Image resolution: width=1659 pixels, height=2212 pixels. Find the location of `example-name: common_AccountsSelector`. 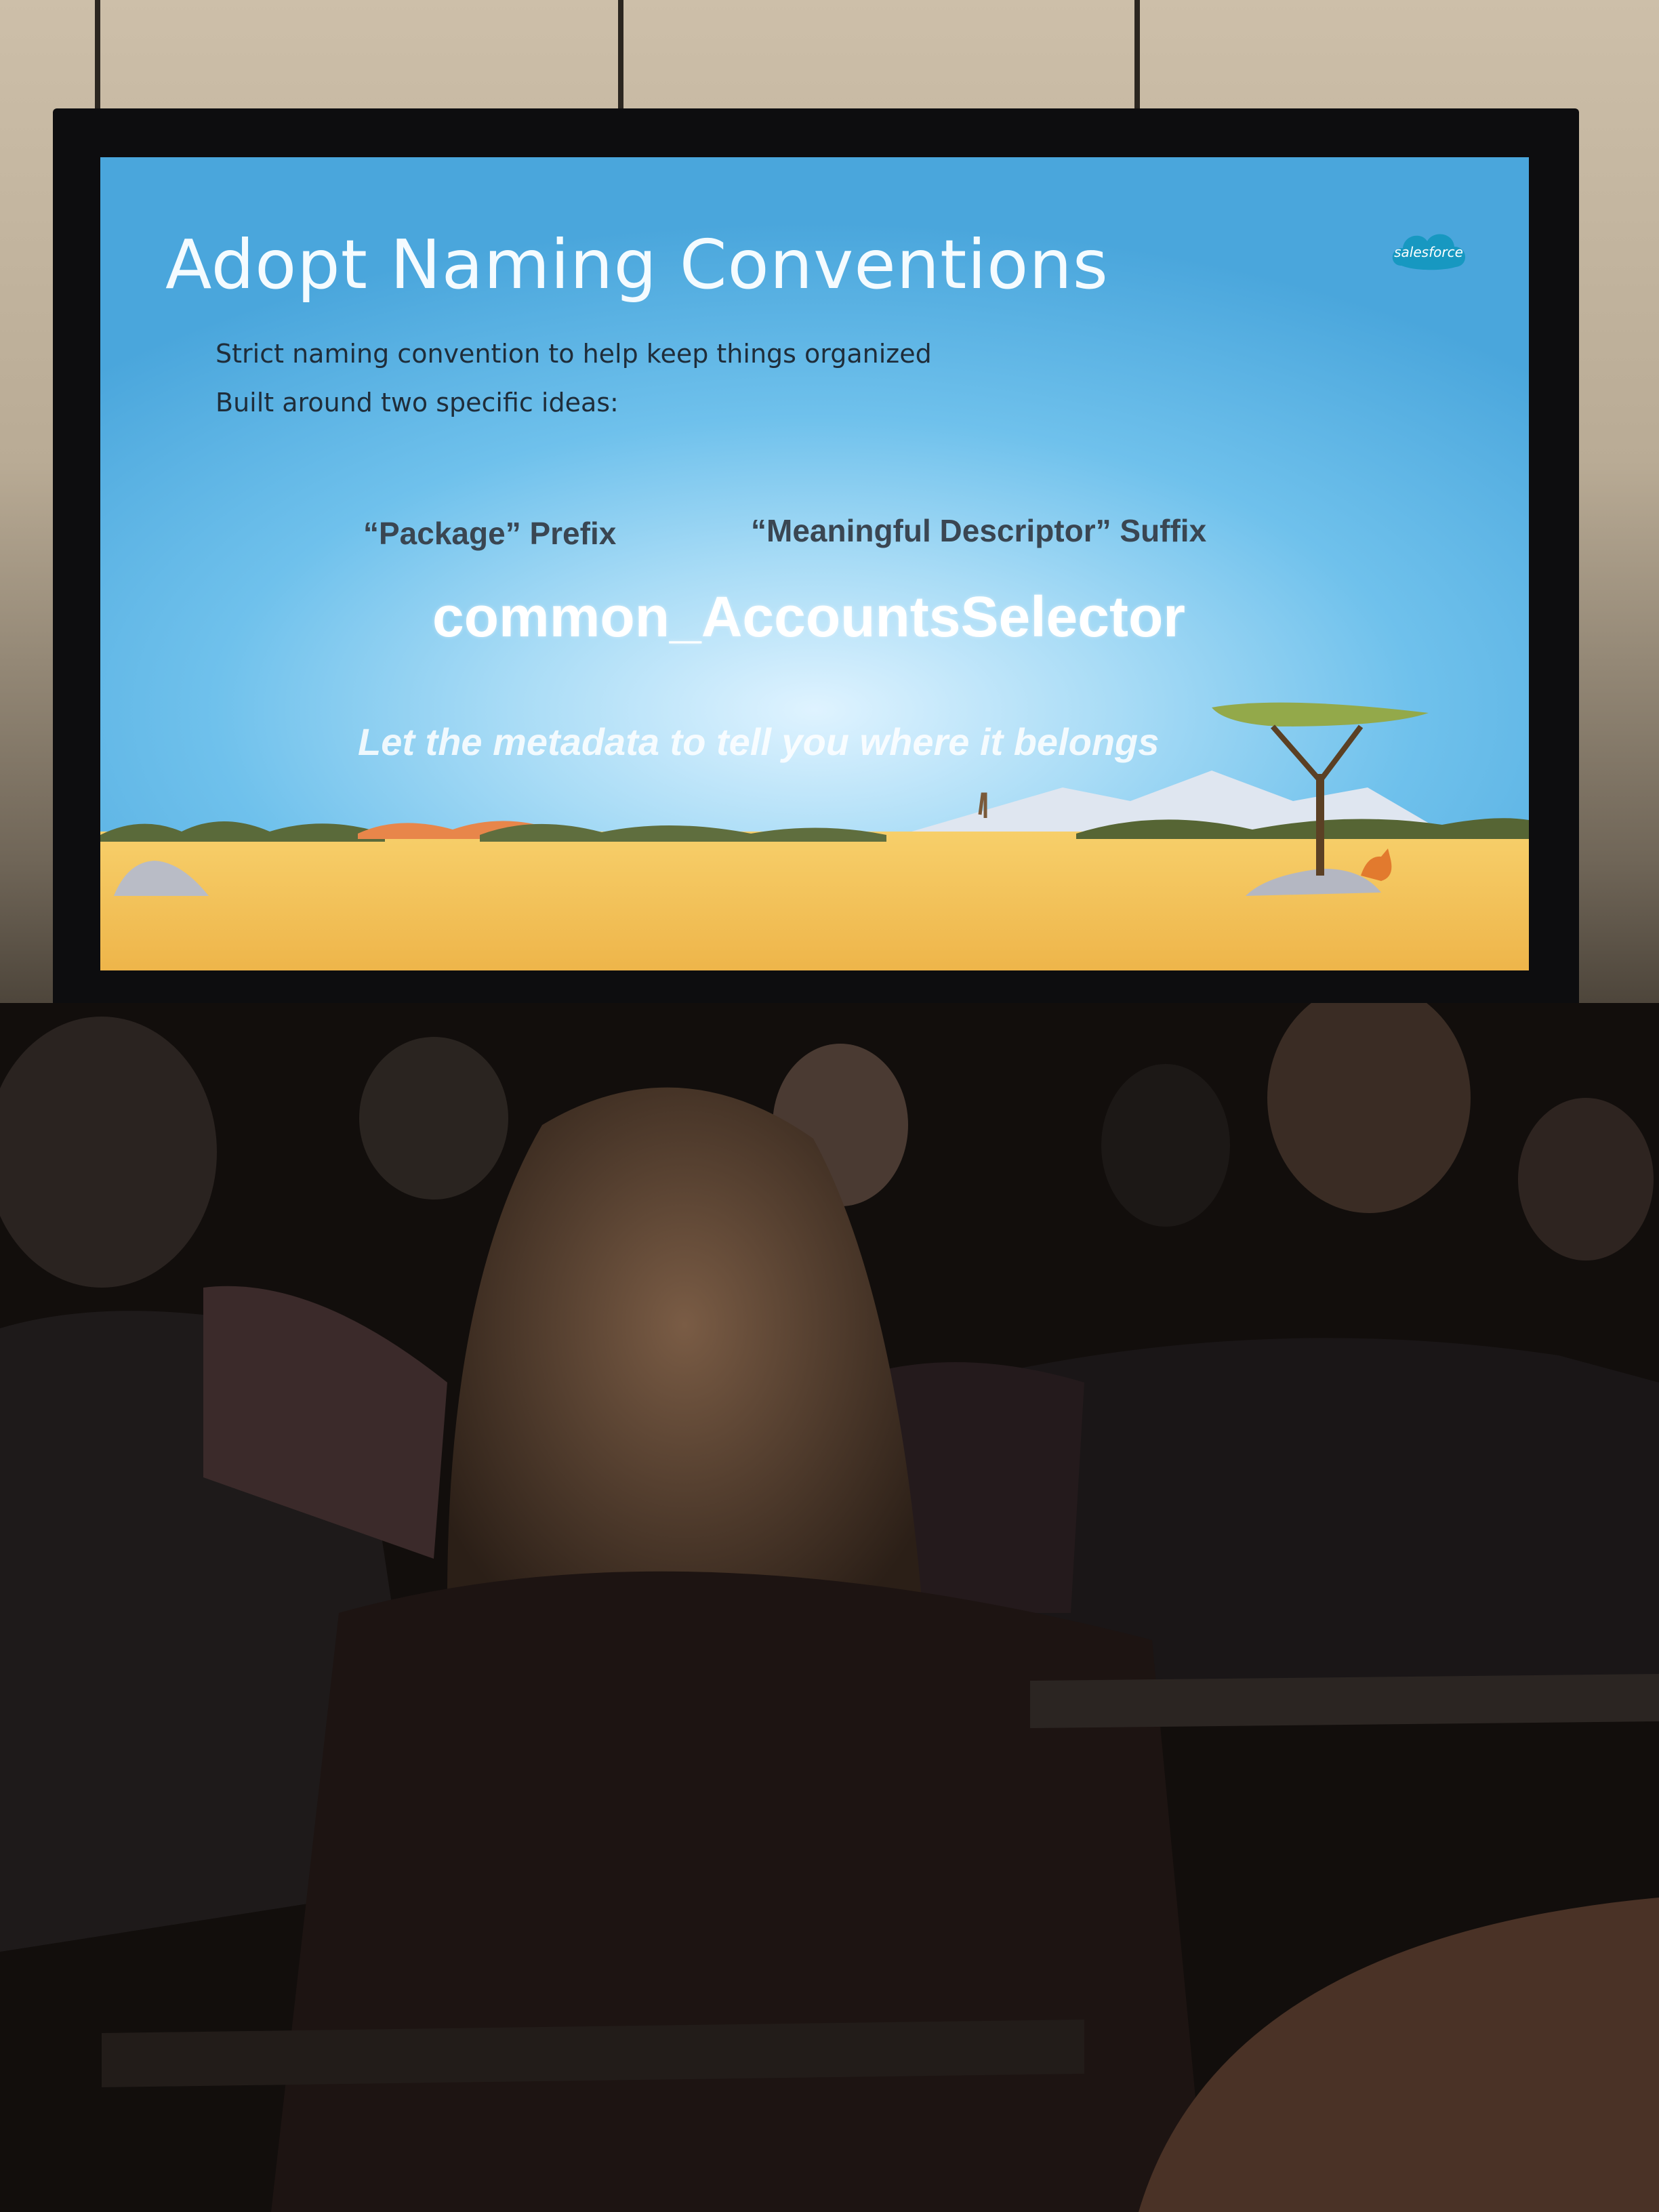

example-name: common_AccountsSelector is located at coordinates (808, 617).